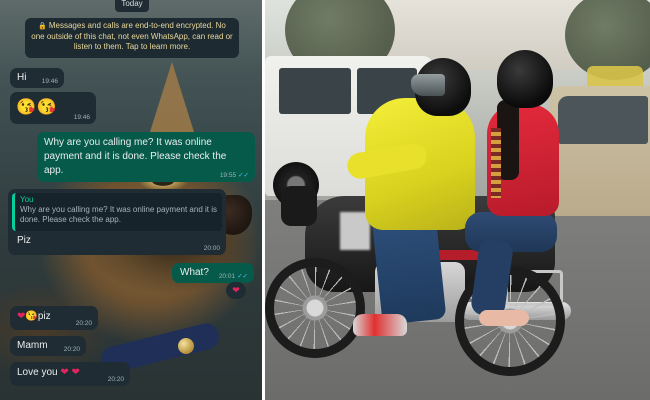  What do you see at coordinates (299, 206) in the screenshot?
I see `motorcycle-headlight` at bounding box center [299, 206].